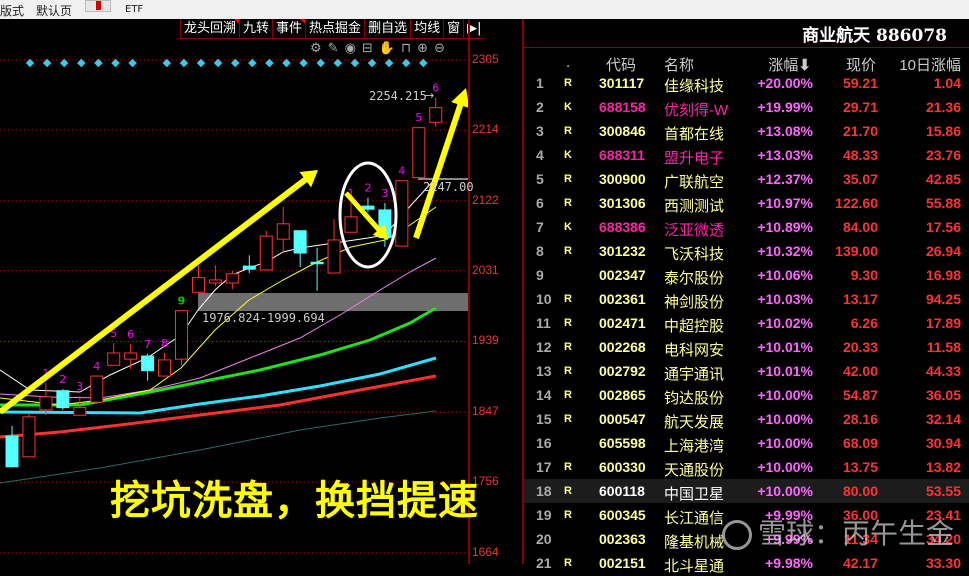 Image resolution: width=969 pixels, height=576 pixels. I want to click on table-row: 9 002347 泰尔股份 +10.06% 9.30 16.98, so click(746, 275).